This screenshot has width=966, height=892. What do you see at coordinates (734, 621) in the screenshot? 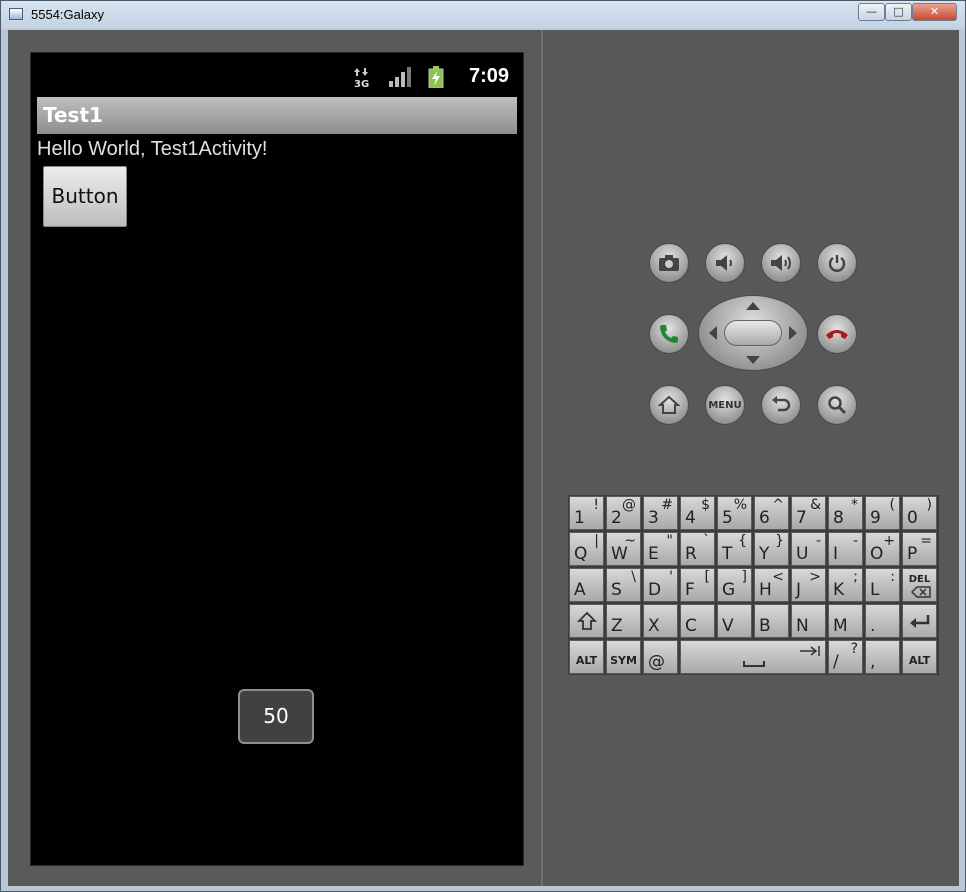
I see `key-v: V` at bounding box center [734, 621].